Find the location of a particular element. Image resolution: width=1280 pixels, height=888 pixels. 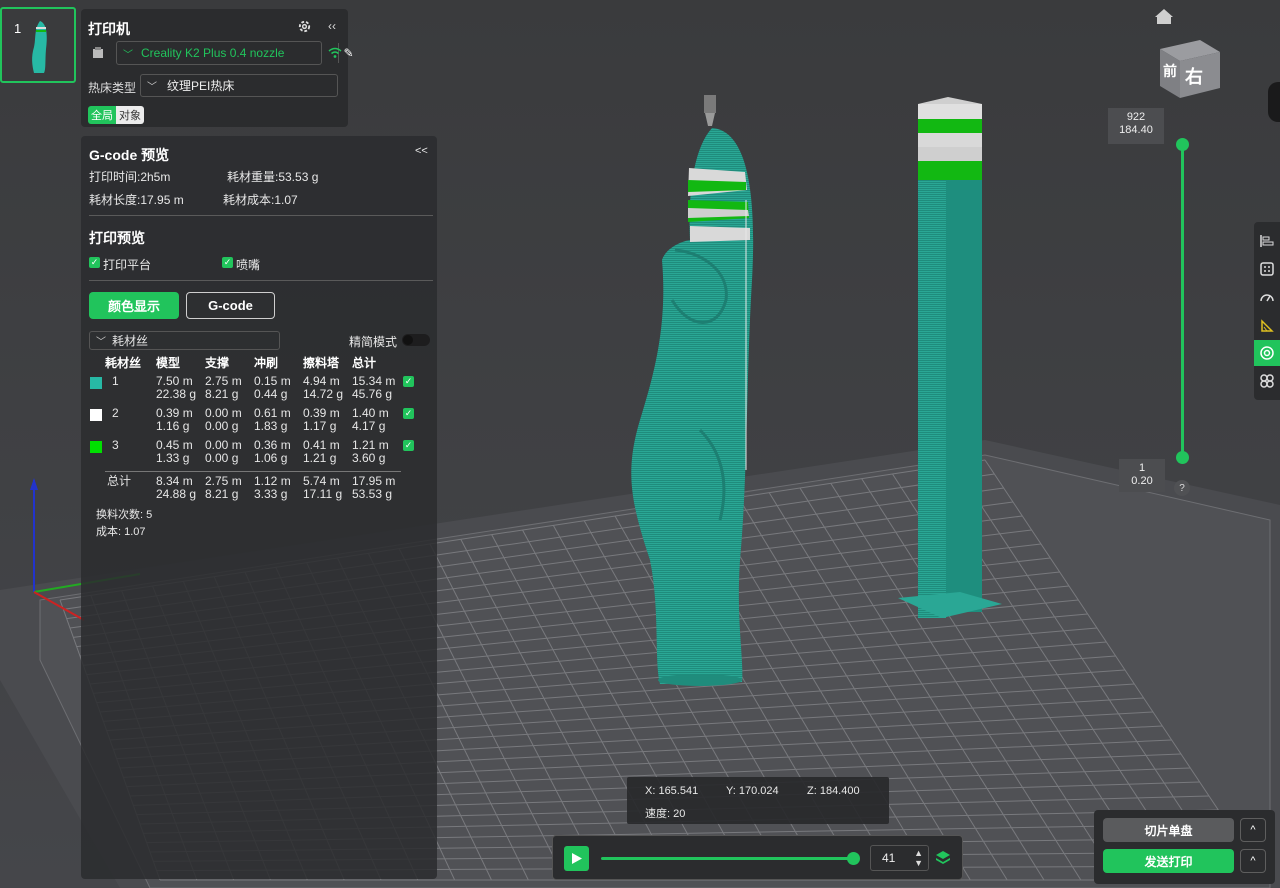

show-nozzle-checkbox: ✓ is located at coordinates (227, 262).